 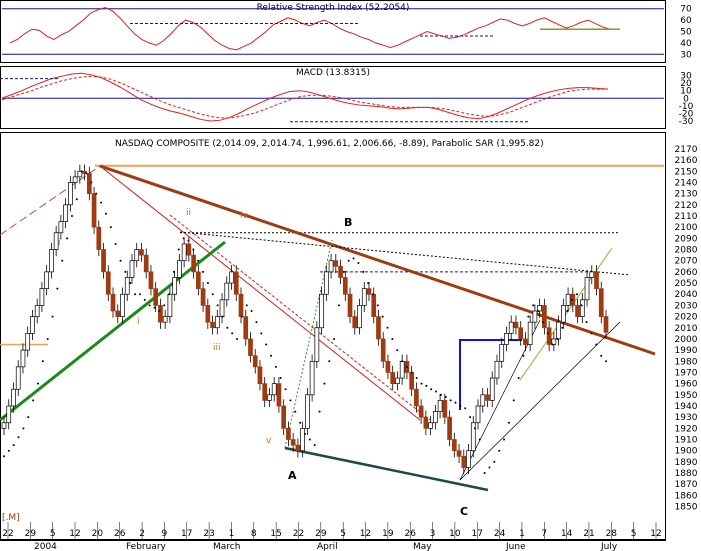 I want to click on x-day-label: 9, so click(x=165, y=534).